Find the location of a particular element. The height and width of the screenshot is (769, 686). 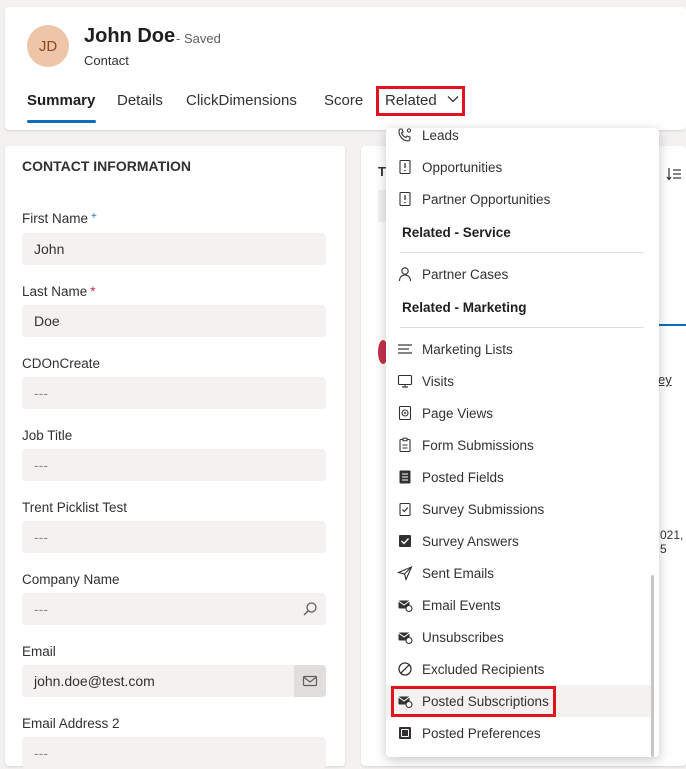

menu-item-page-views: Page Views is located at coordinates (518, 413).